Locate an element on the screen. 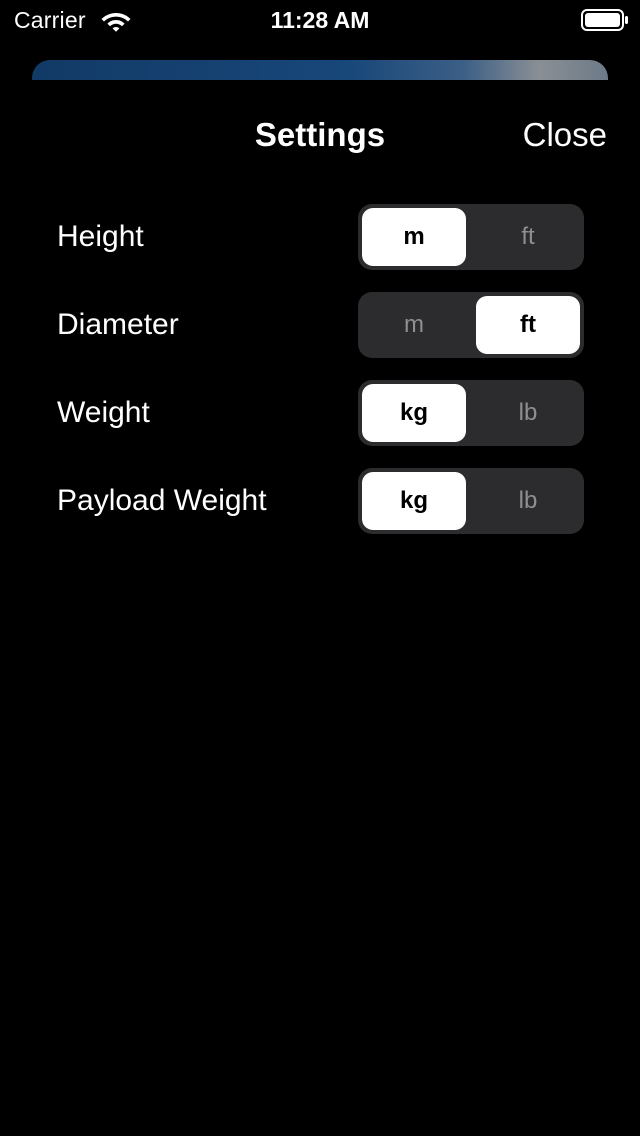 The height and width of the screenshot is (1136, 640). weight-unit-segmented-control: kg lb is located at coordinates (471, 413).